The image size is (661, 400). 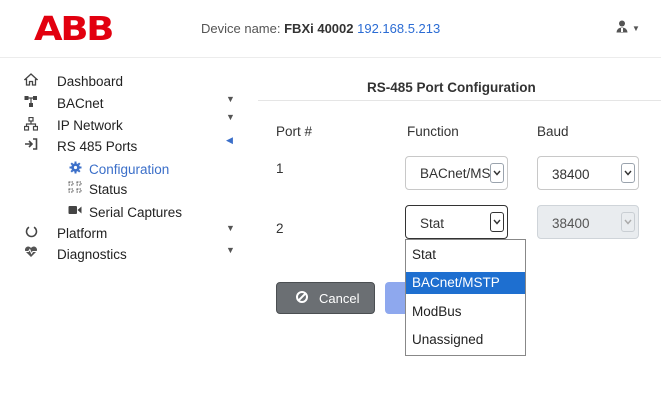 What do you see at coordinates (31, 125) in the screenshot?
I see `sitemap-icon` at bounding box center [31, 125].